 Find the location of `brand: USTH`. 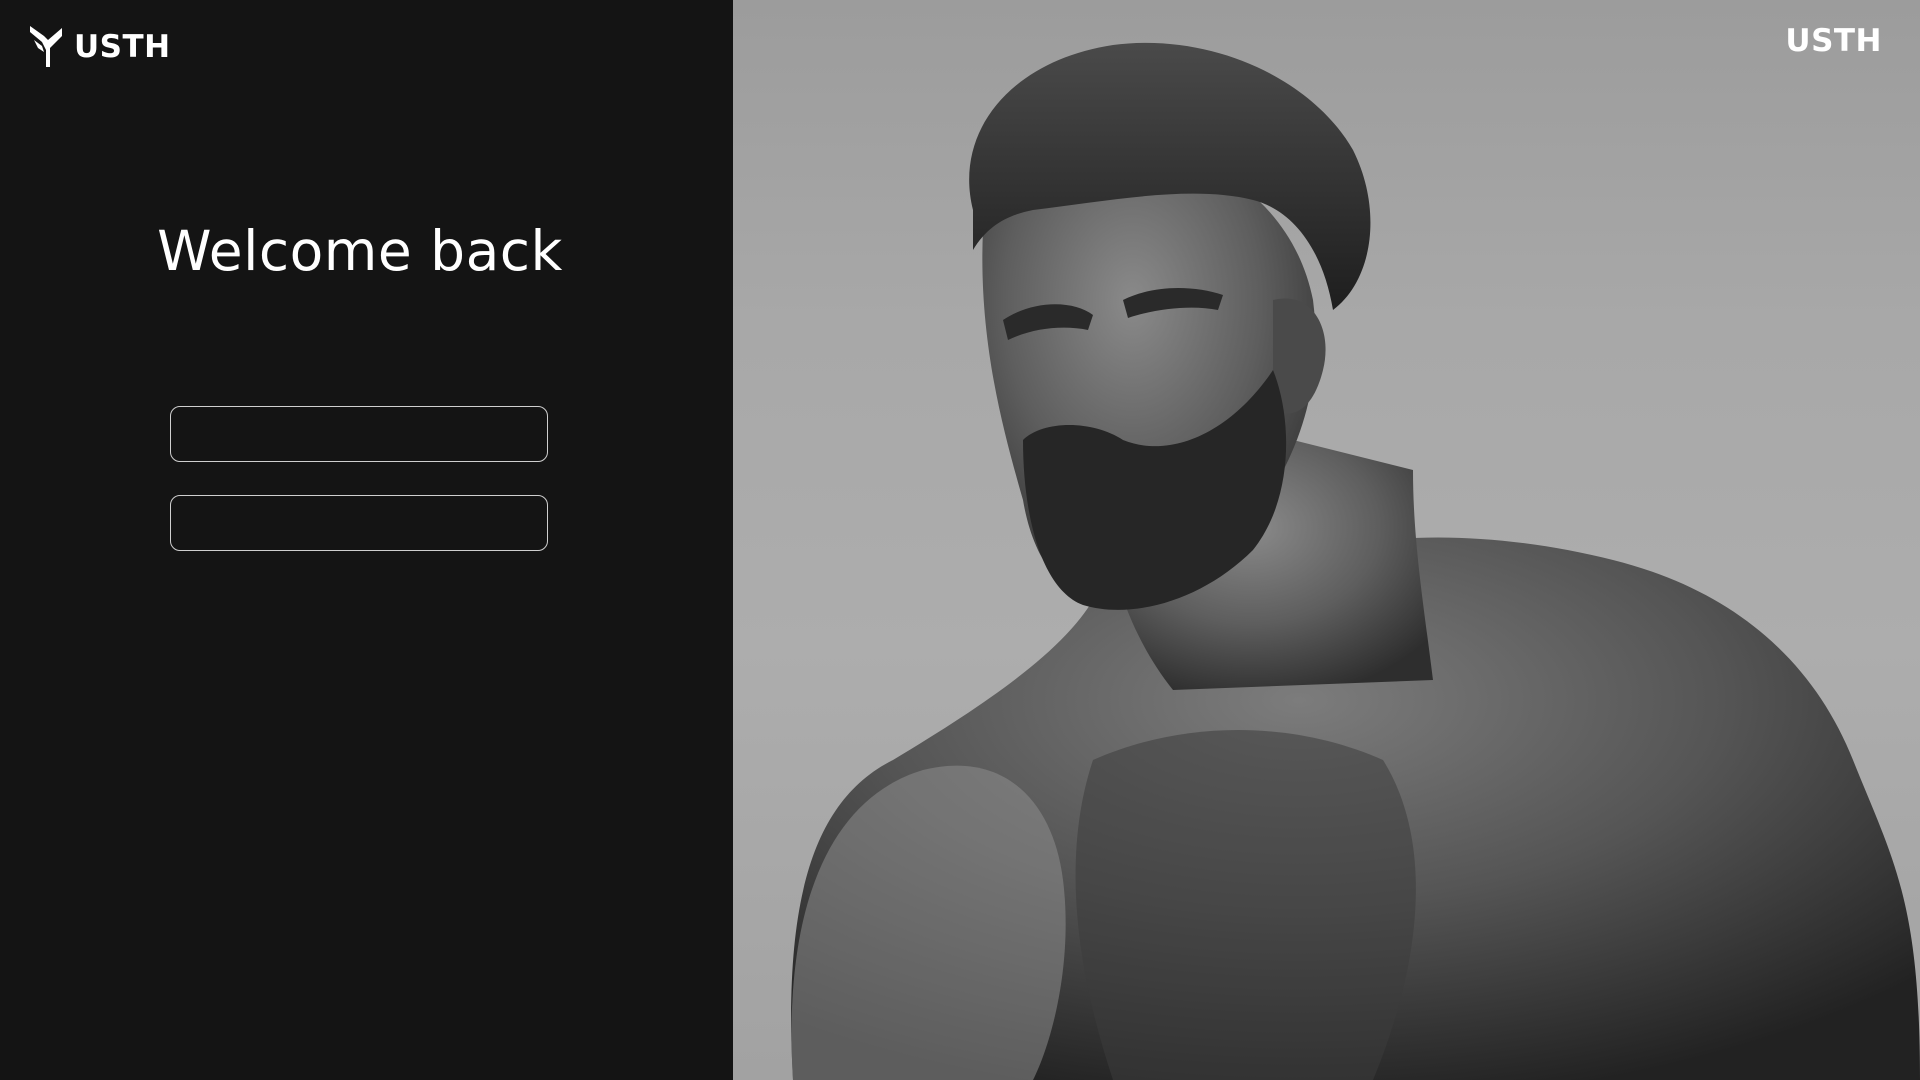

brand: USTH is located at coordinates (99, 47).